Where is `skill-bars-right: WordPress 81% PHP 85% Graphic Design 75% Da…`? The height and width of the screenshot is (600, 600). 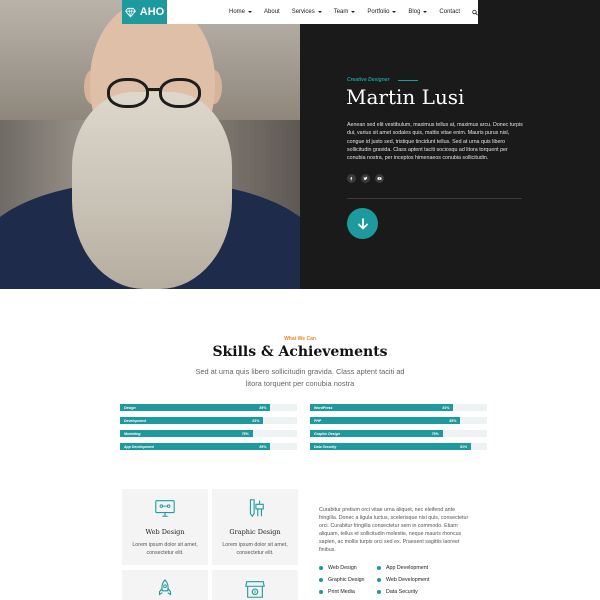
skill-bars-right: WordPress 81% PHP 85% Graphic Design 75% Da… is located at coordinates (398, 430).